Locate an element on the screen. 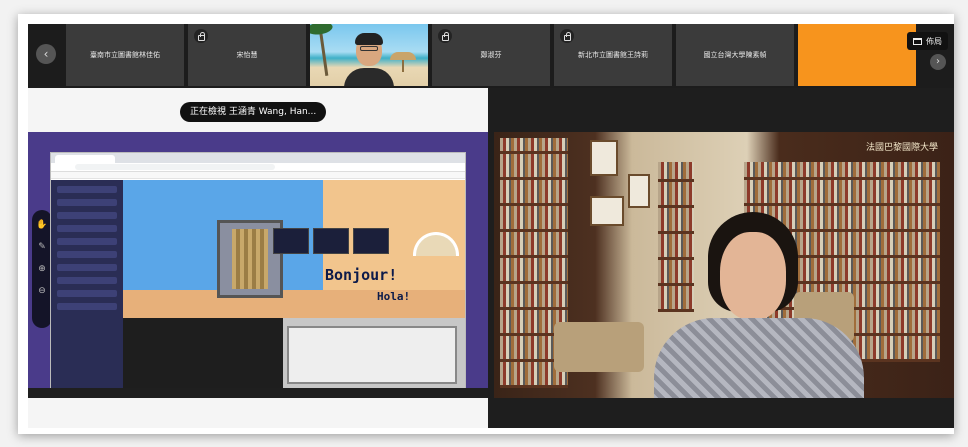 This screenshot has height=447, width=968. armchair is located at coordinates (599, 347).